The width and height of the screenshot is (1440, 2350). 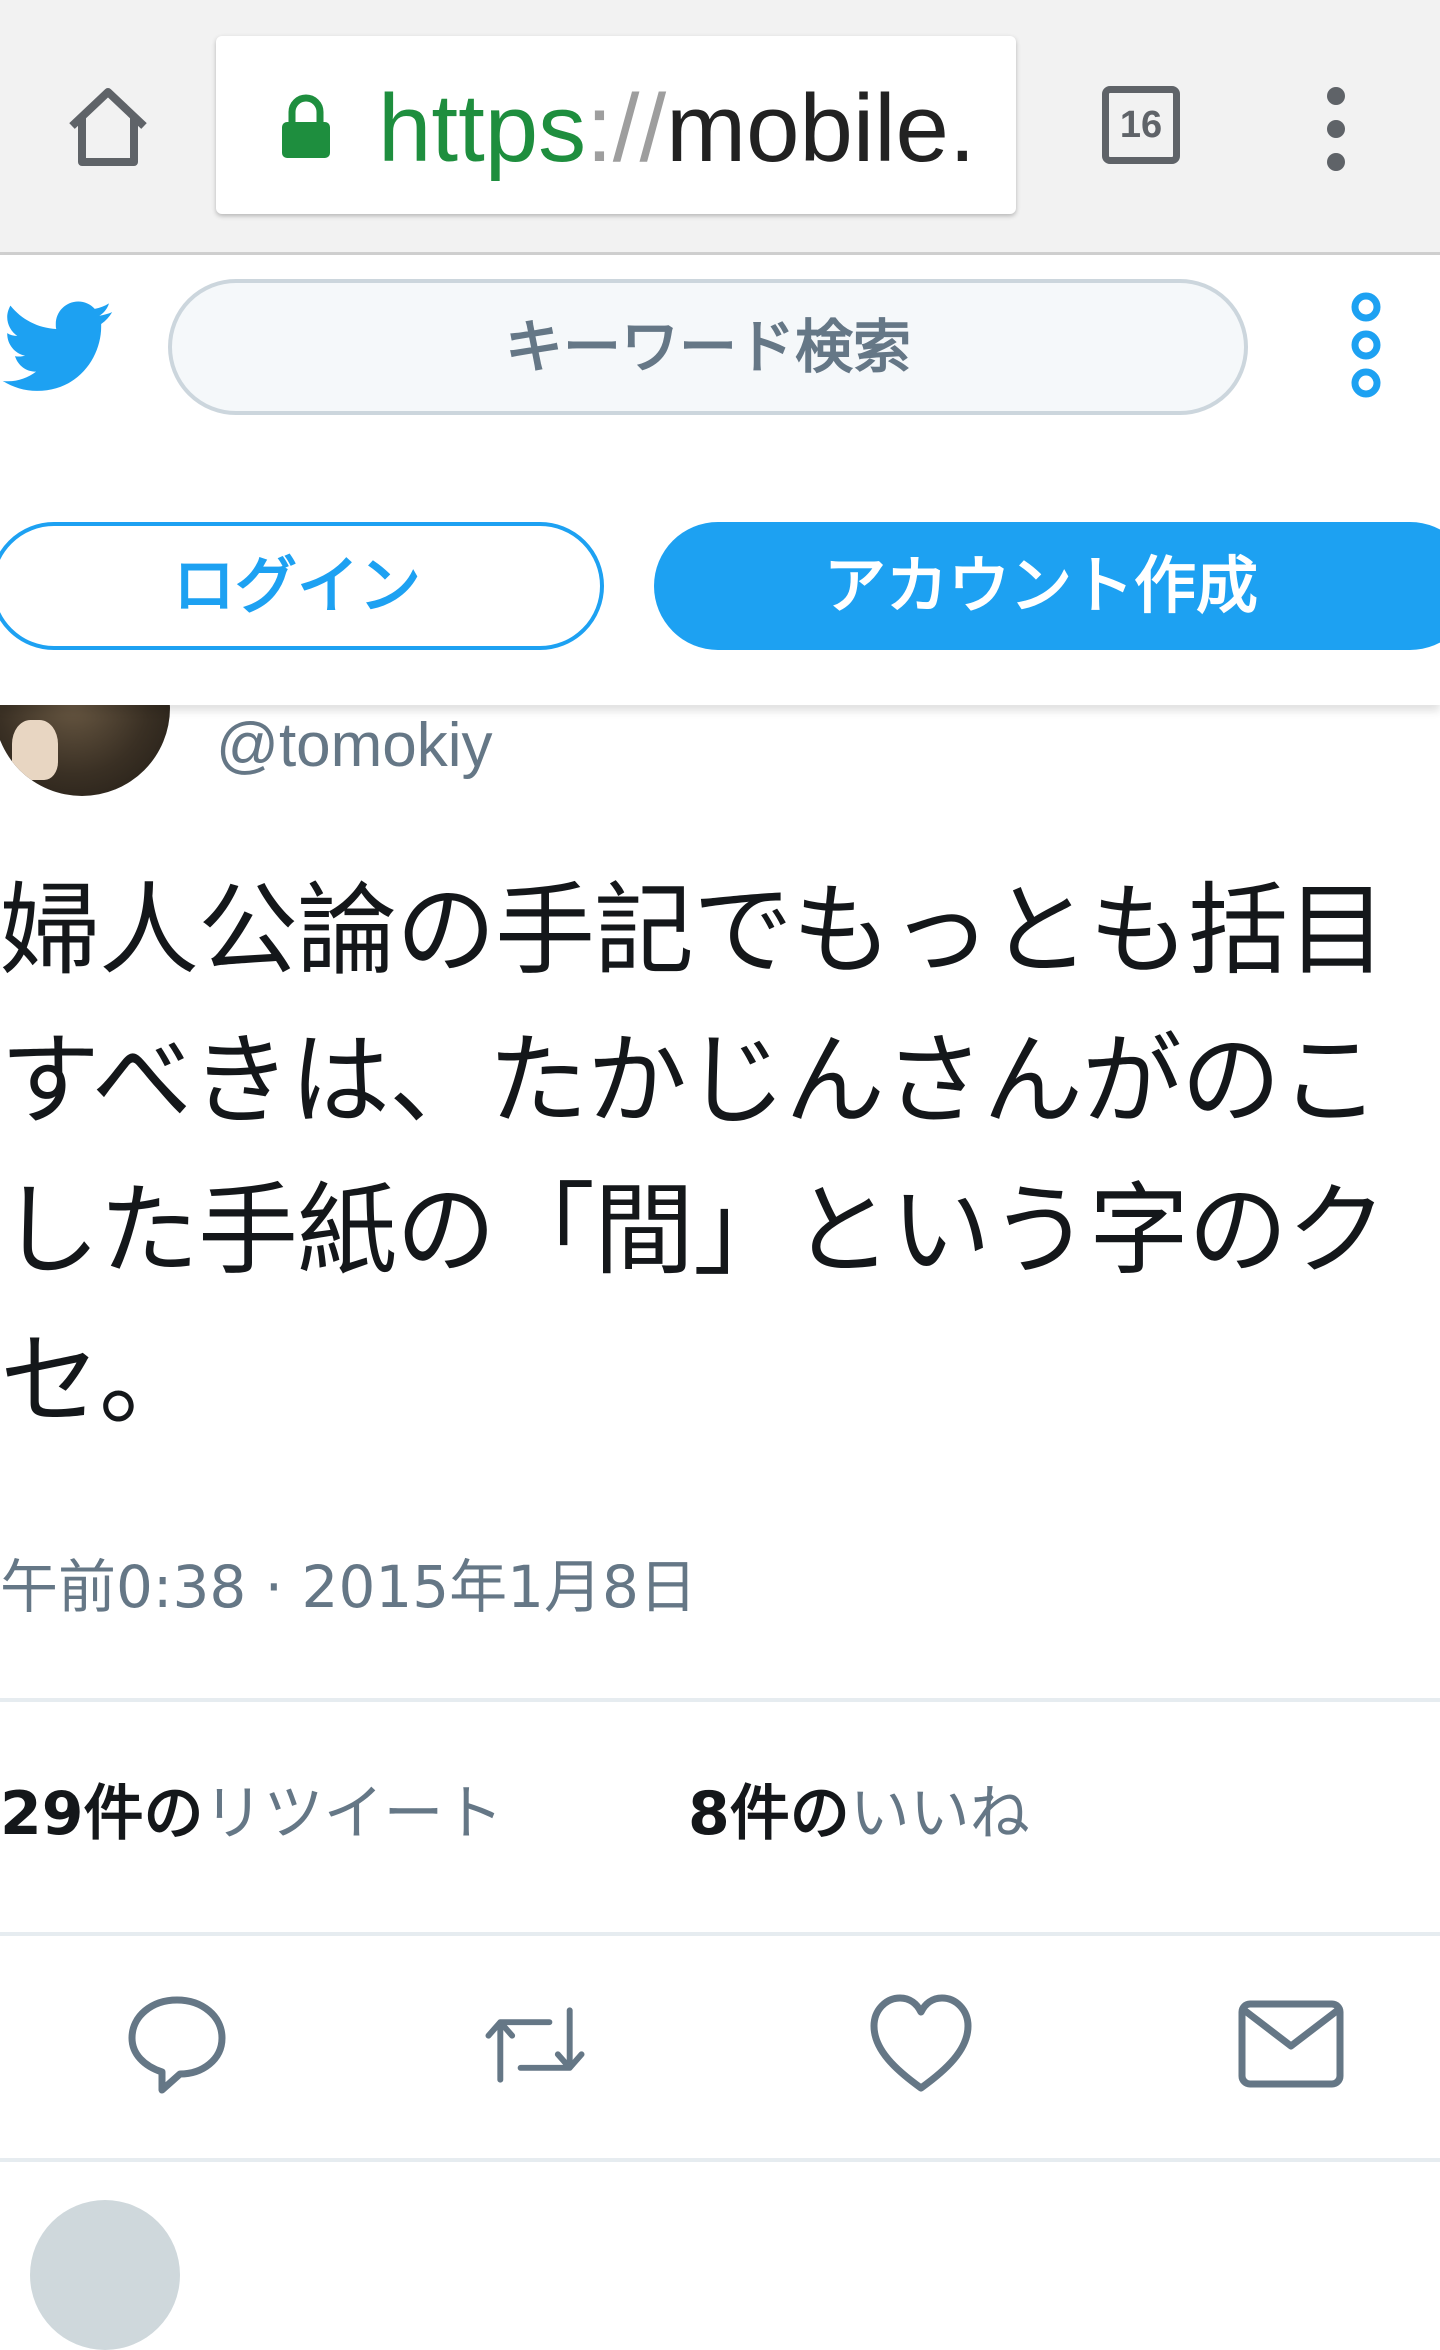 I want to click on like-button, so click(x=921, y=2045).